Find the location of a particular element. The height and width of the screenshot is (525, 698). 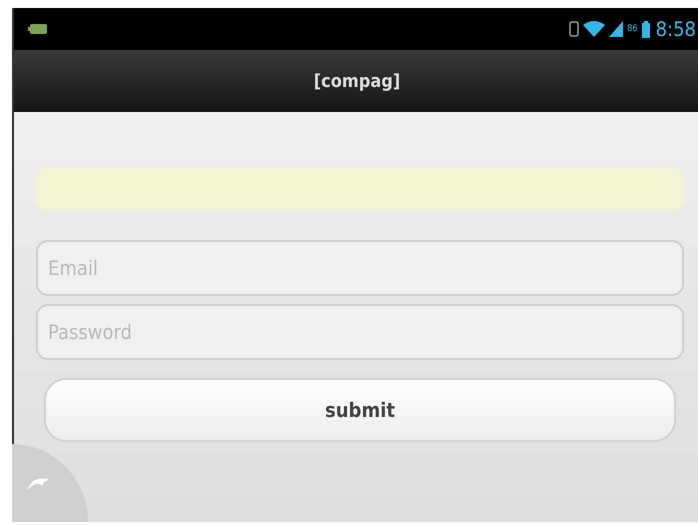

wifi-icon is located at coordinates (594, 29).